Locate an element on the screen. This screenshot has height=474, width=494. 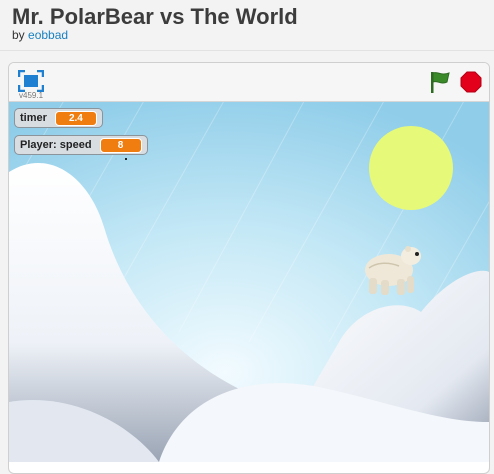
project-header: Mr. PolarBear vs The World by eobbad is located at coordinates (247, 25).